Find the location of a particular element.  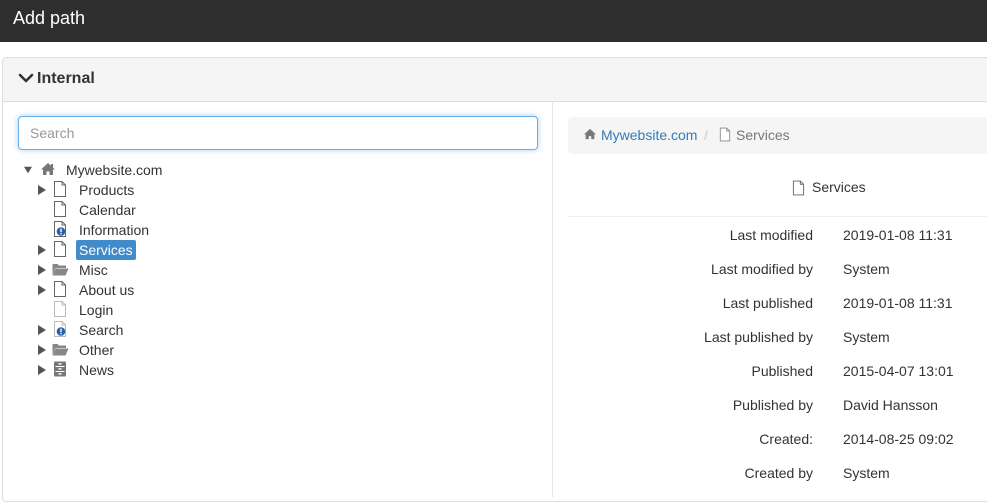

tree-item-label: Calendar is located at coordinates (107, 210).